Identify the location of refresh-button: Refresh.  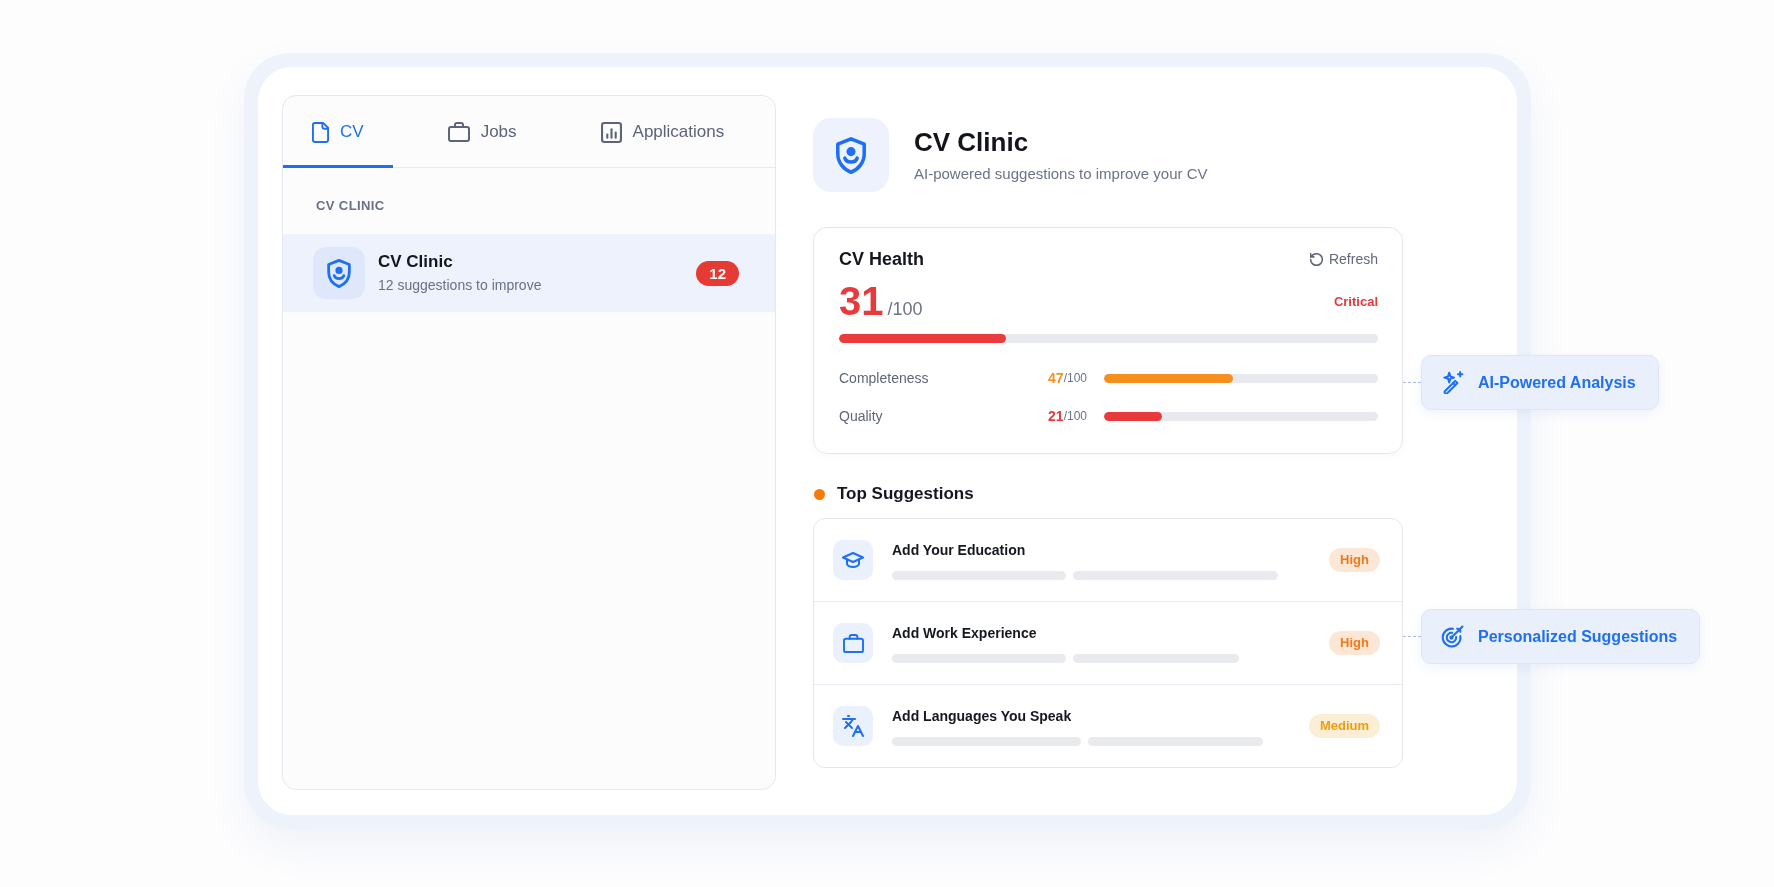
(1343, 259).